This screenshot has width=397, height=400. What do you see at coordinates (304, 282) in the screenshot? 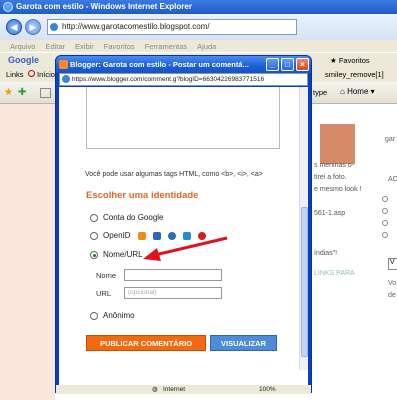
I see `scroll-thumb` at bounding box center [304, 282].